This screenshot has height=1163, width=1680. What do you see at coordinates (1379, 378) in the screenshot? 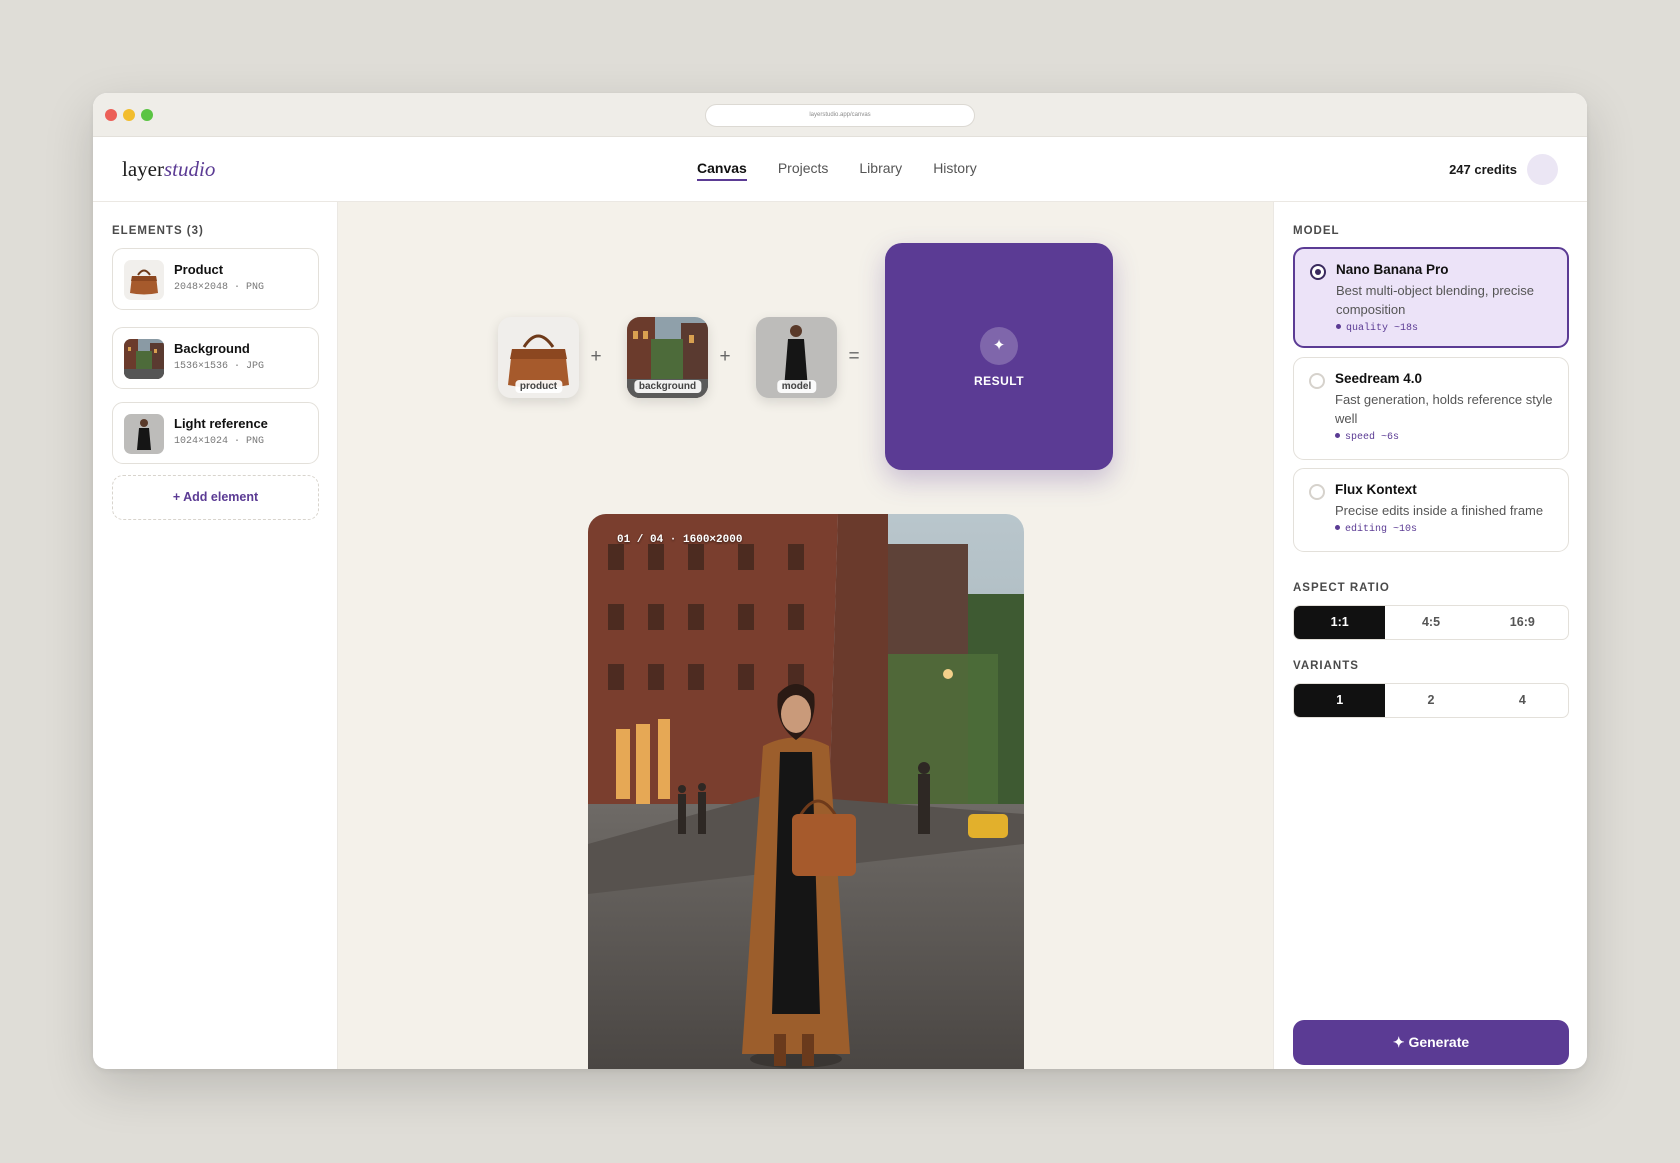
I see `model-name: Seedream 4.0` at bounding box center [1379, 378].